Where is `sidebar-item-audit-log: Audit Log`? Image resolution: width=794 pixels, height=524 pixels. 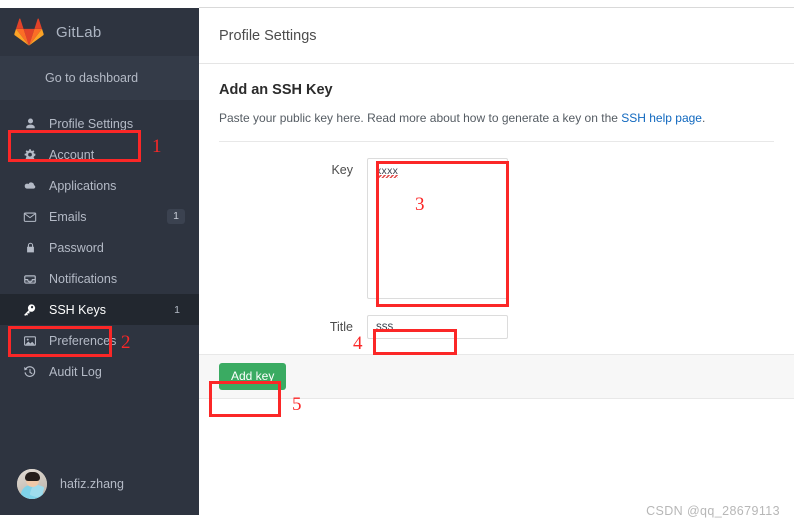
sidebar-item-audit-log: Audit Log is located at coordinates (99, 371).